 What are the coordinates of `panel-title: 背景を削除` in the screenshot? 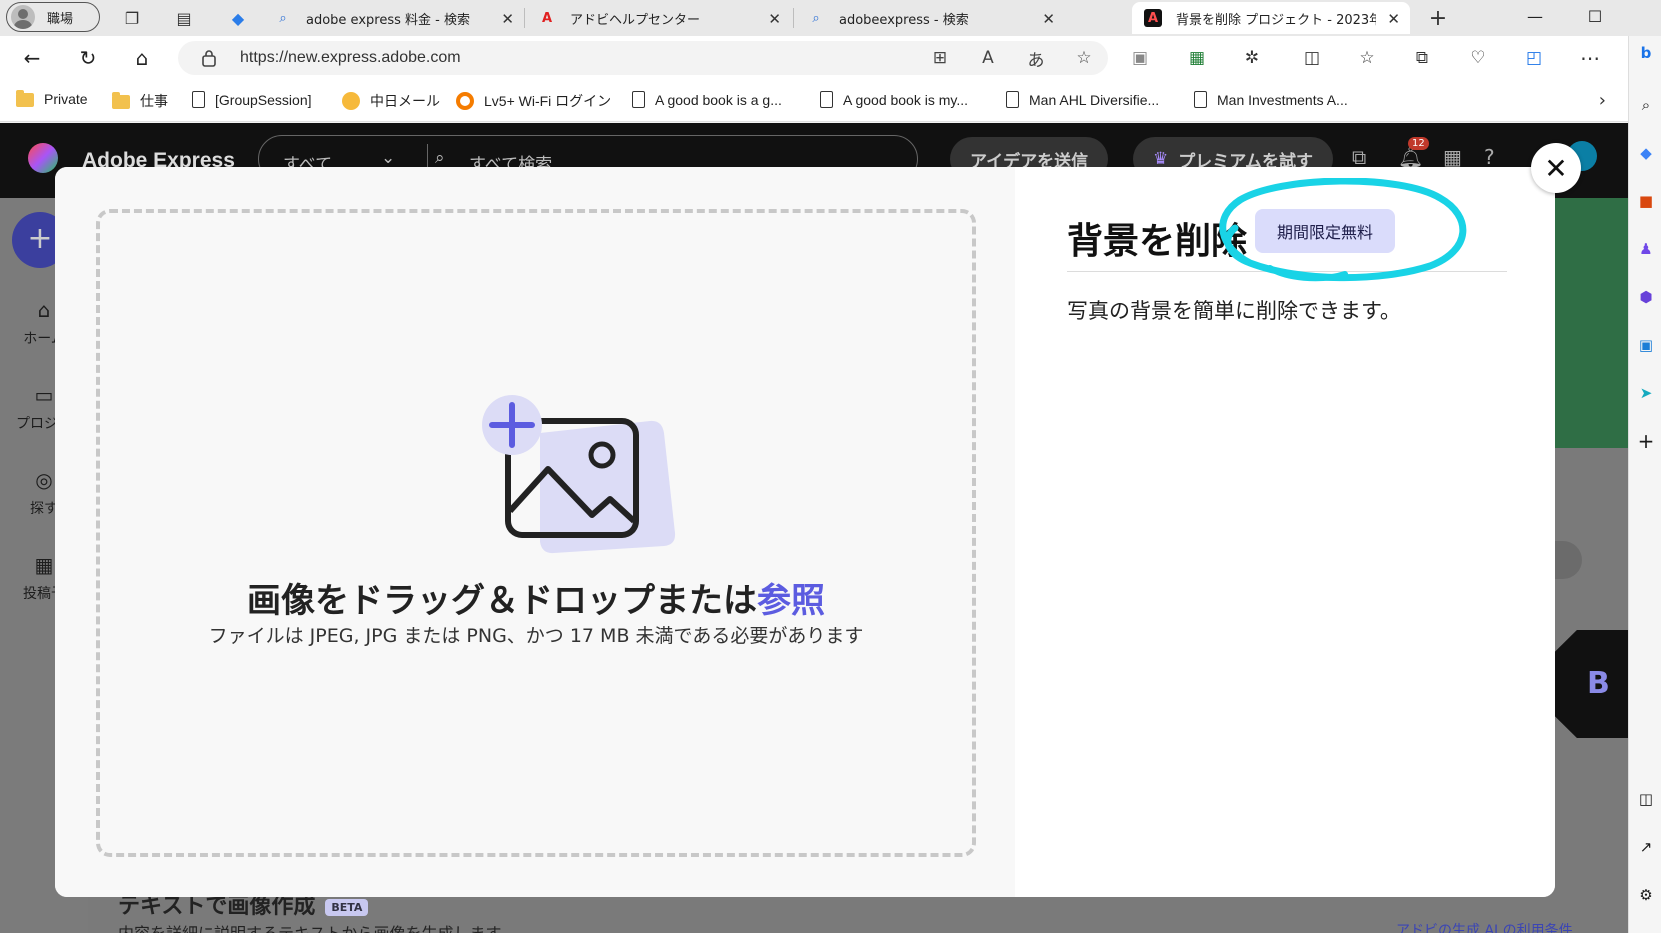 It's located at (1157, 241).